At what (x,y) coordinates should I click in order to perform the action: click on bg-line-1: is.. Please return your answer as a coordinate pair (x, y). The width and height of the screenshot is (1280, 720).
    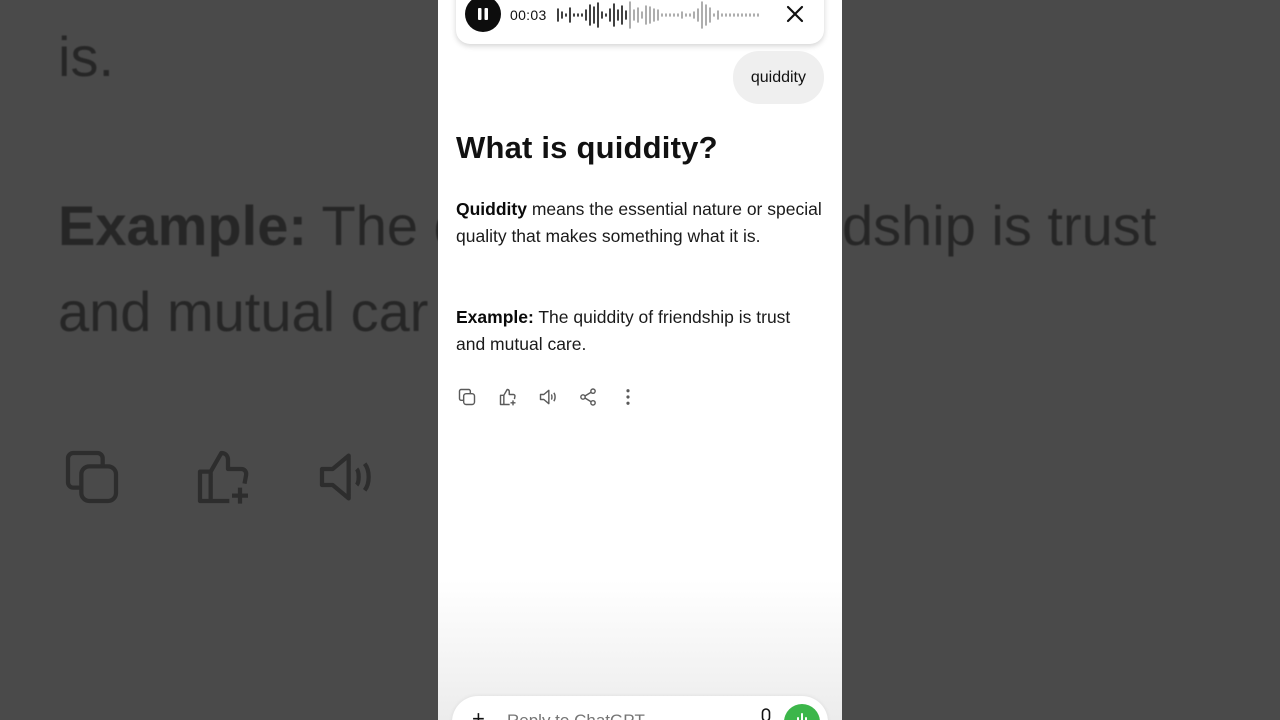
    Looking at the image, I should click on (86, 56).